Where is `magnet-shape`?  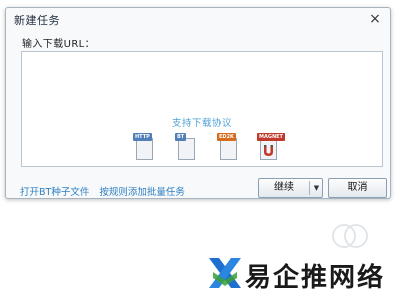 magnet-shape is located at coordinates (268, 150).